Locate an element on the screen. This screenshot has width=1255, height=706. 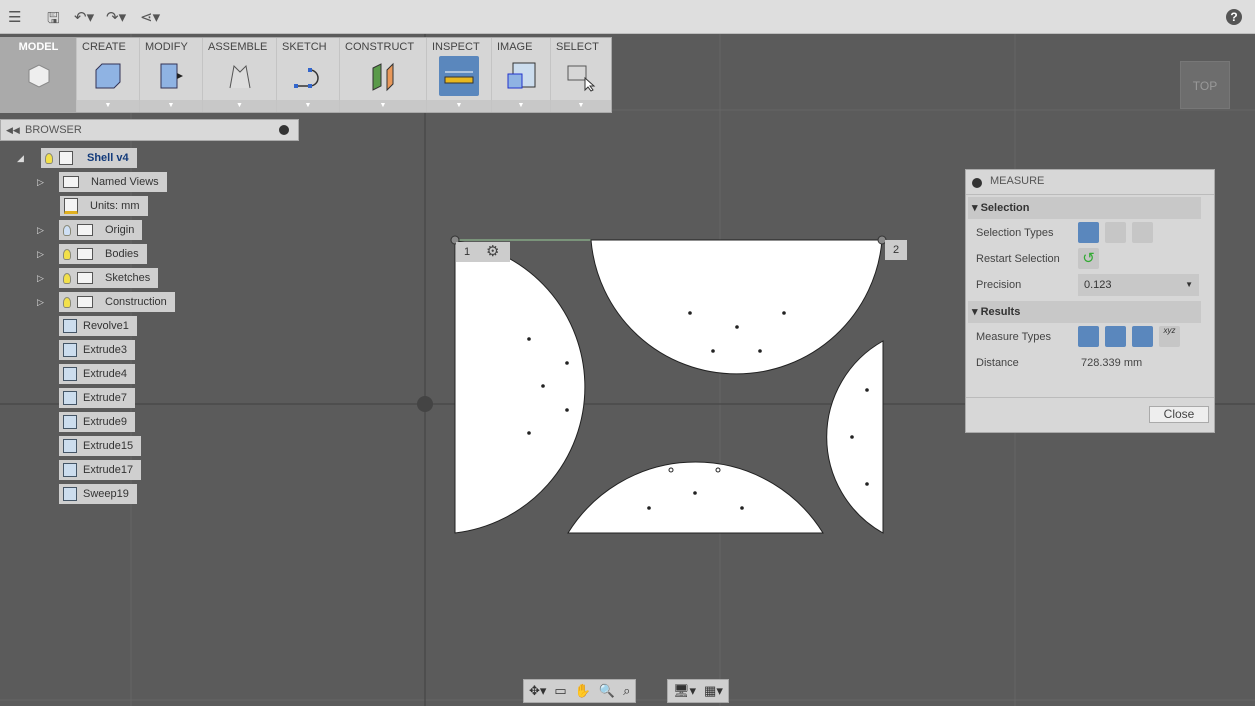
press-pull-icon is located at coordinates (171, 76).